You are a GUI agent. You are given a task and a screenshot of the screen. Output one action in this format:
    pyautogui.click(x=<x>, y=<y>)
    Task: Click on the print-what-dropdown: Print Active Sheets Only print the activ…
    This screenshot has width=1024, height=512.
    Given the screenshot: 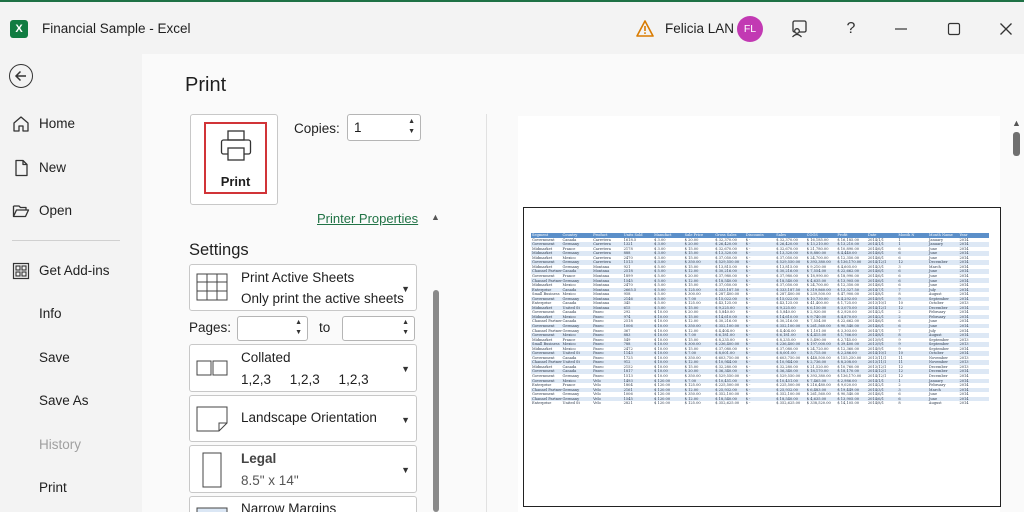 What is the action you would take?
    pyautogui.click(x=303, y=287)
    